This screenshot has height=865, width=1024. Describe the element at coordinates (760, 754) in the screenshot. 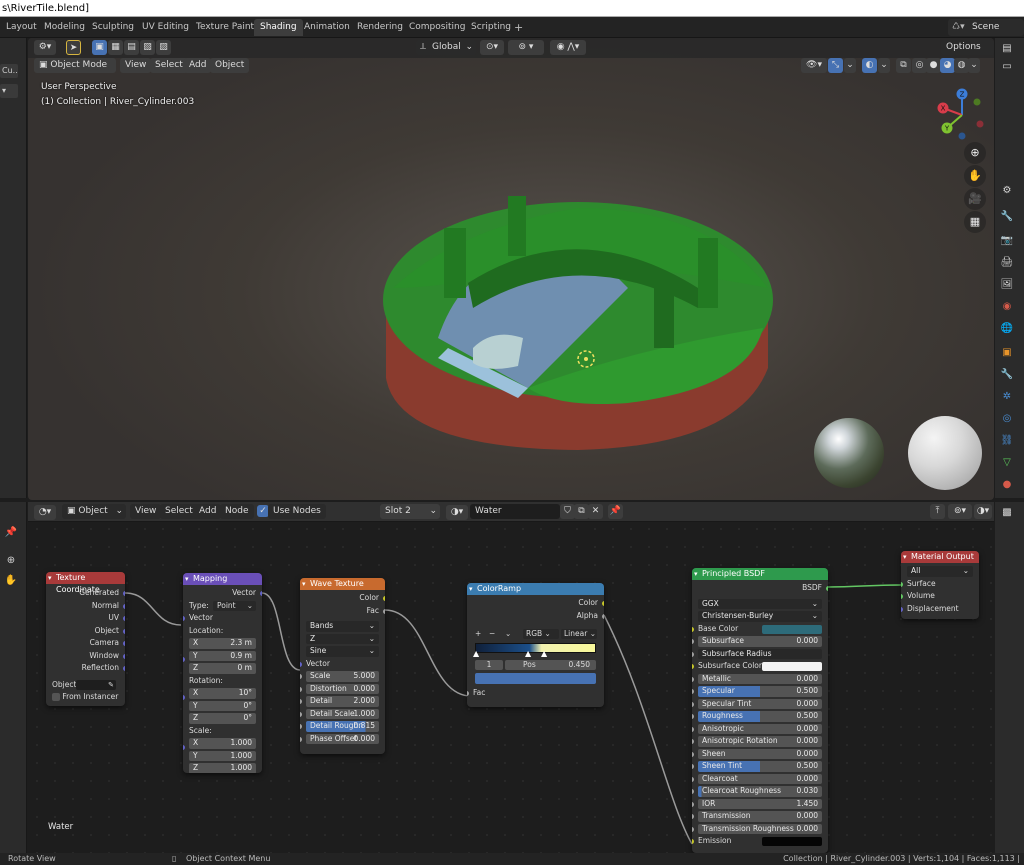

I see `bsdf-field-sheen: Sheen 0.000` at that location.